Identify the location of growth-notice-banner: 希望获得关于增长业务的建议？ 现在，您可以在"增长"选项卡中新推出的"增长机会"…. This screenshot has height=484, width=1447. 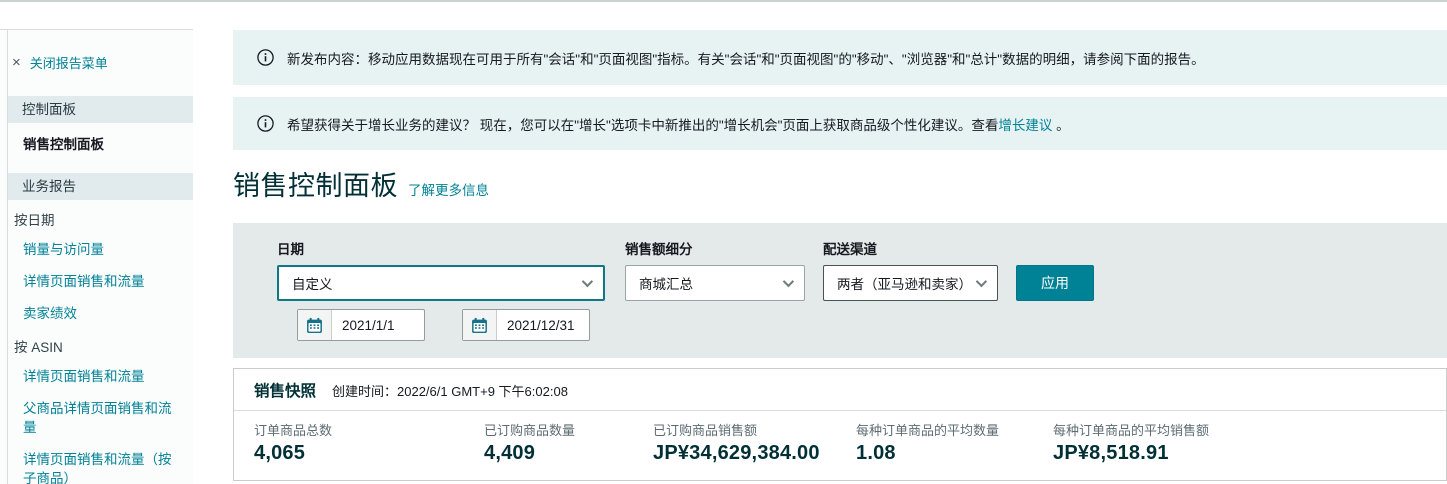
(840, 123).